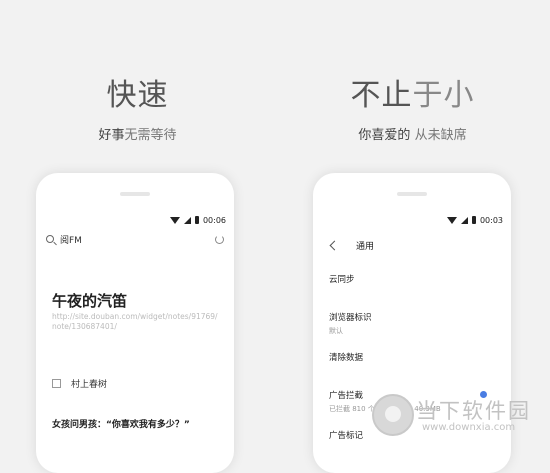 This screenshot has height=473, width=550. I want to click on refresh-icon, so click(219, 239).